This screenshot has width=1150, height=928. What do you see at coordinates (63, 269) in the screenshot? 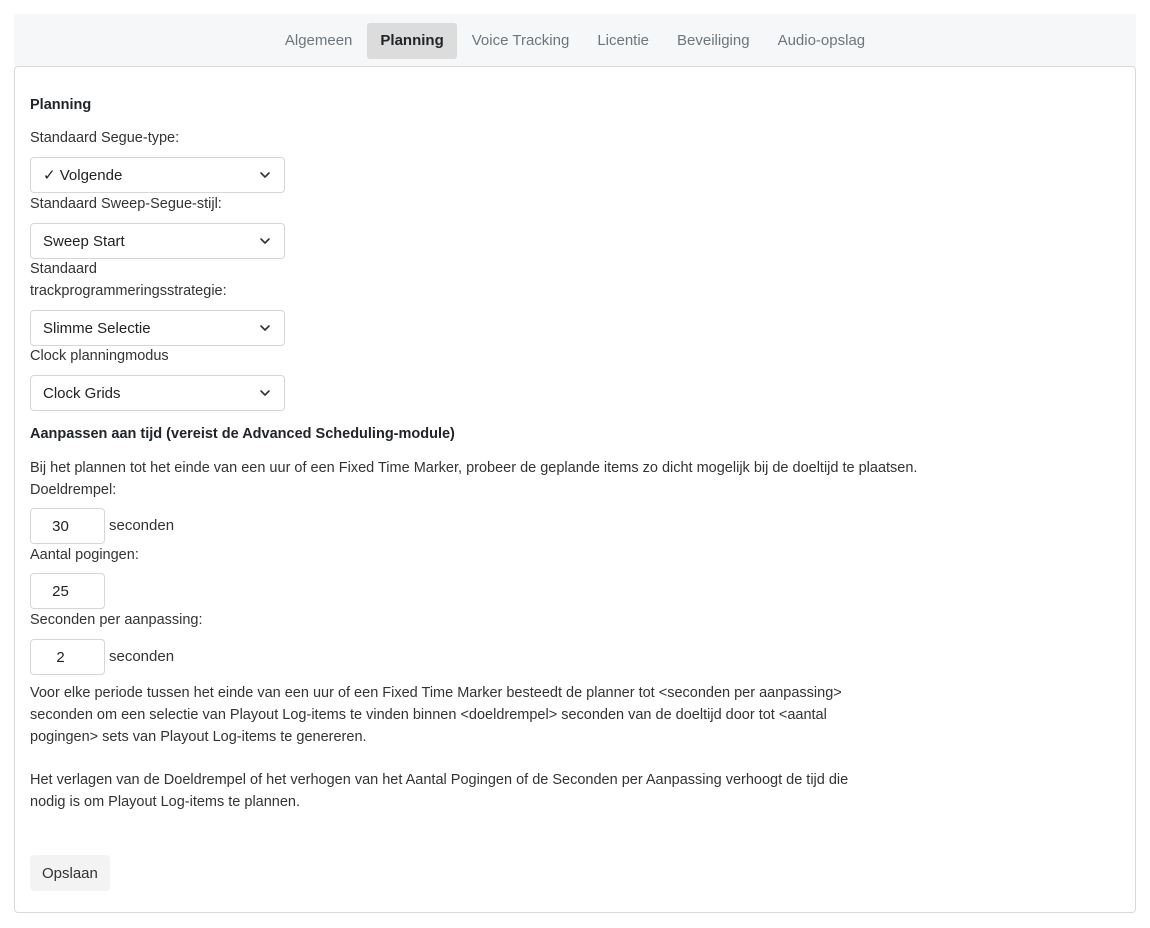
I see `track-strategy-label-line1: Standaard` at bounding box center [63, 269].